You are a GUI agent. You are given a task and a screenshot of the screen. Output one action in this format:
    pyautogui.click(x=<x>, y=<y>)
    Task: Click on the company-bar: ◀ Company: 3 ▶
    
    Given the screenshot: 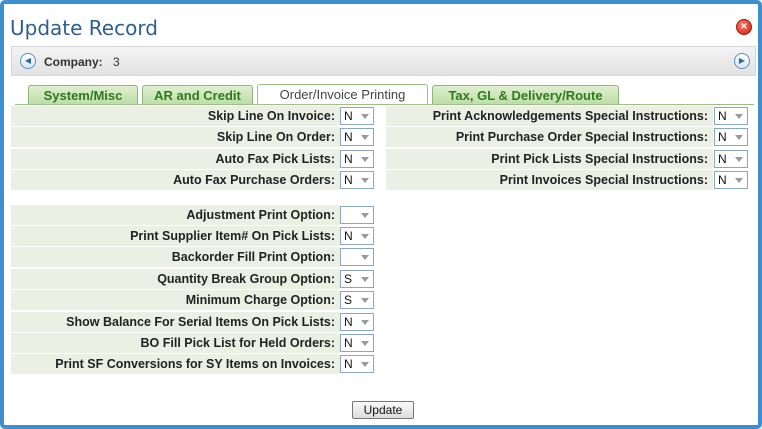 What is the action you would take?
    pyautogui.click(x=383, y=61)
    